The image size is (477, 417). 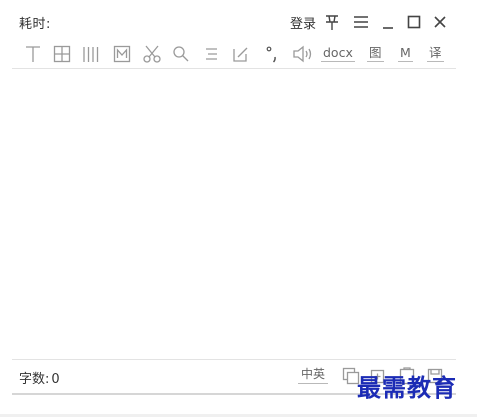 I want to click on elapsed-label: 耗时:, so click(x=35, y=24).